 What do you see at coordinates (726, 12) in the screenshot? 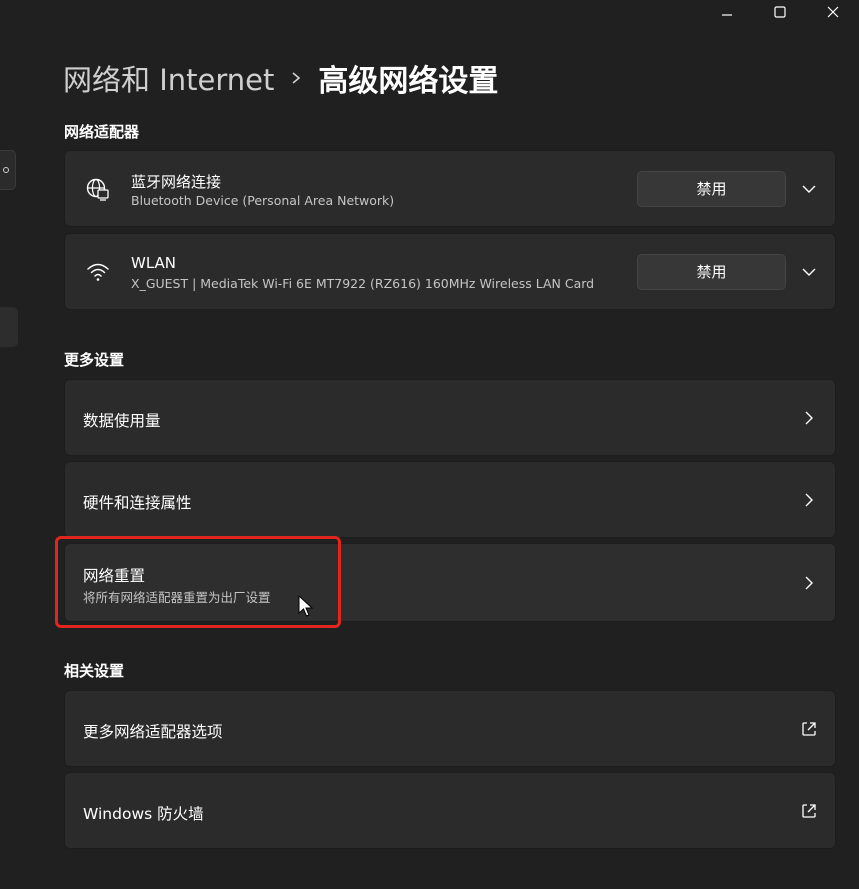
I see `minimize-button` at bounding box center [726, 12].